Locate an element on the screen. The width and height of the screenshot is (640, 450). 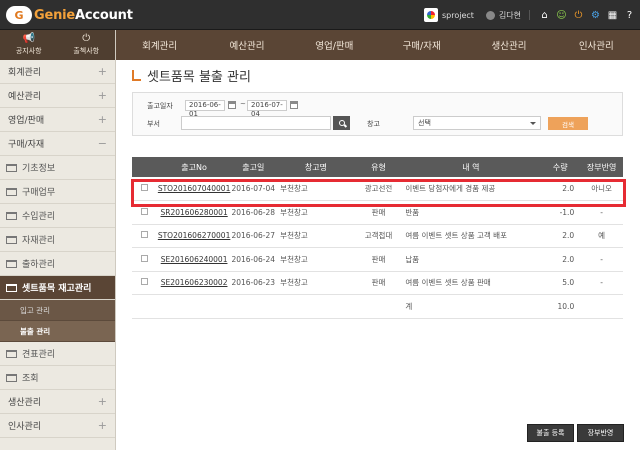
date-to-input: 2016-07-04 is located at coordinates (267, 109).